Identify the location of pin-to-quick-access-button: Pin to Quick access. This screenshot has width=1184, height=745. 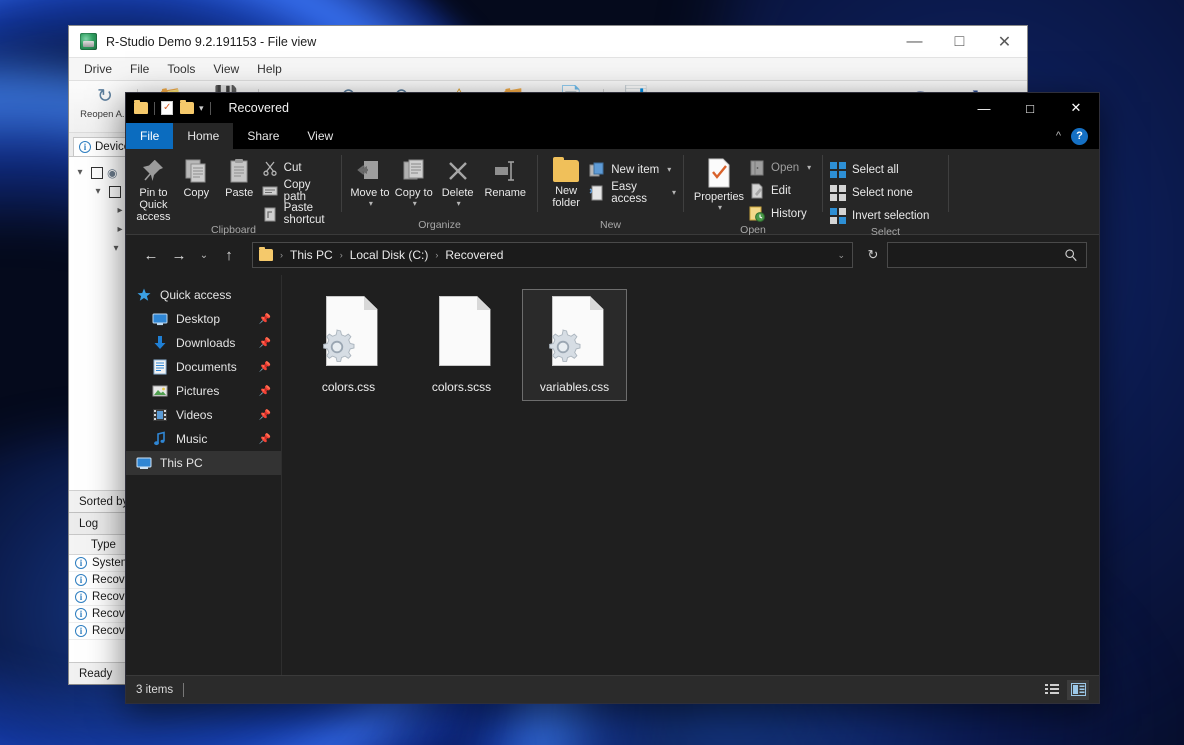
(153, 189).